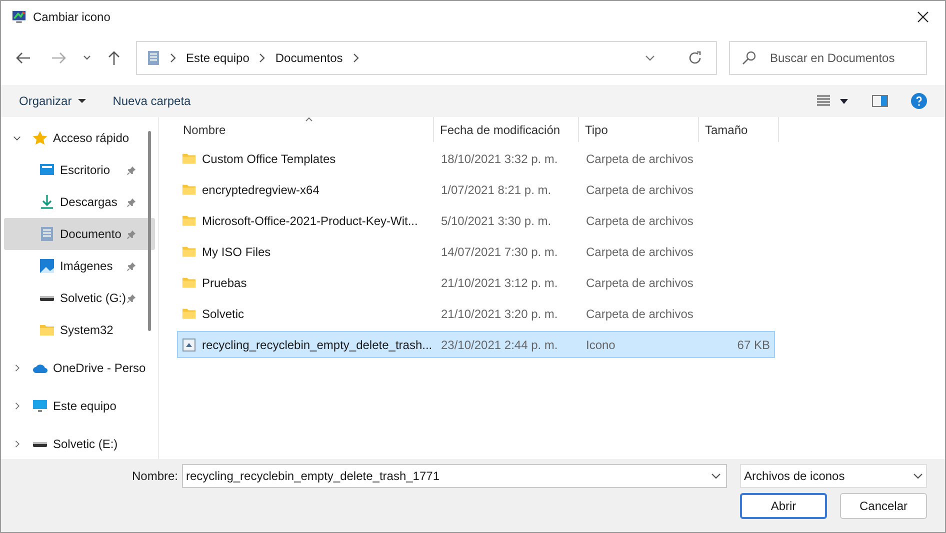 The width and height of the screenshot is (946, 533). Describe the element at coordinates (499, 345) in the screenshot. I see `date-modified: 23/10/2021 2:44 p. m.` at that location.